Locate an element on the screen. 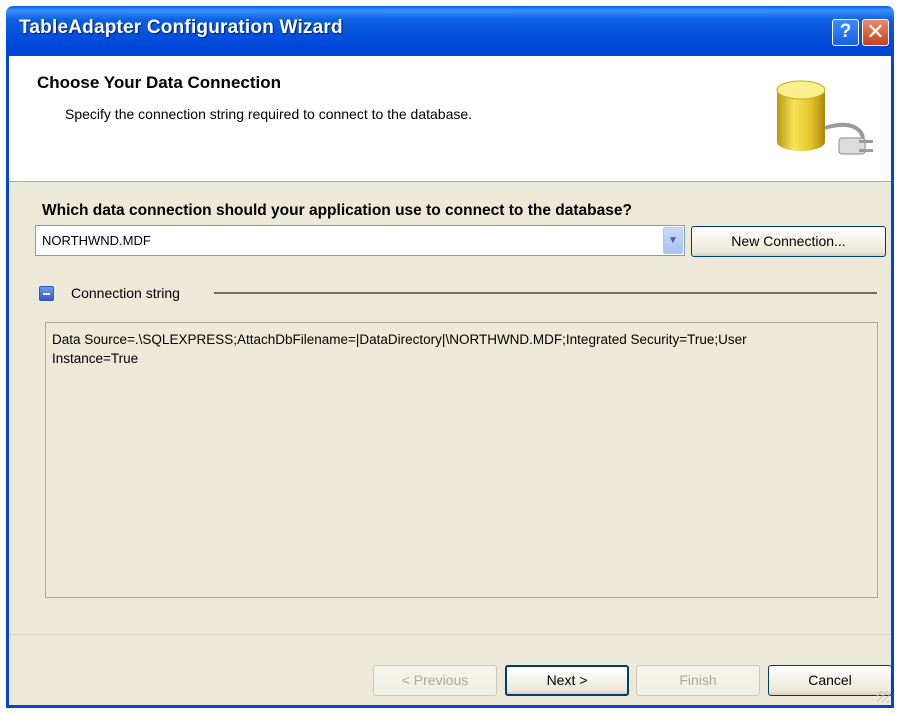 This screenshot has height=714, width=898. resize-grip is located at coordinates (883, 697).